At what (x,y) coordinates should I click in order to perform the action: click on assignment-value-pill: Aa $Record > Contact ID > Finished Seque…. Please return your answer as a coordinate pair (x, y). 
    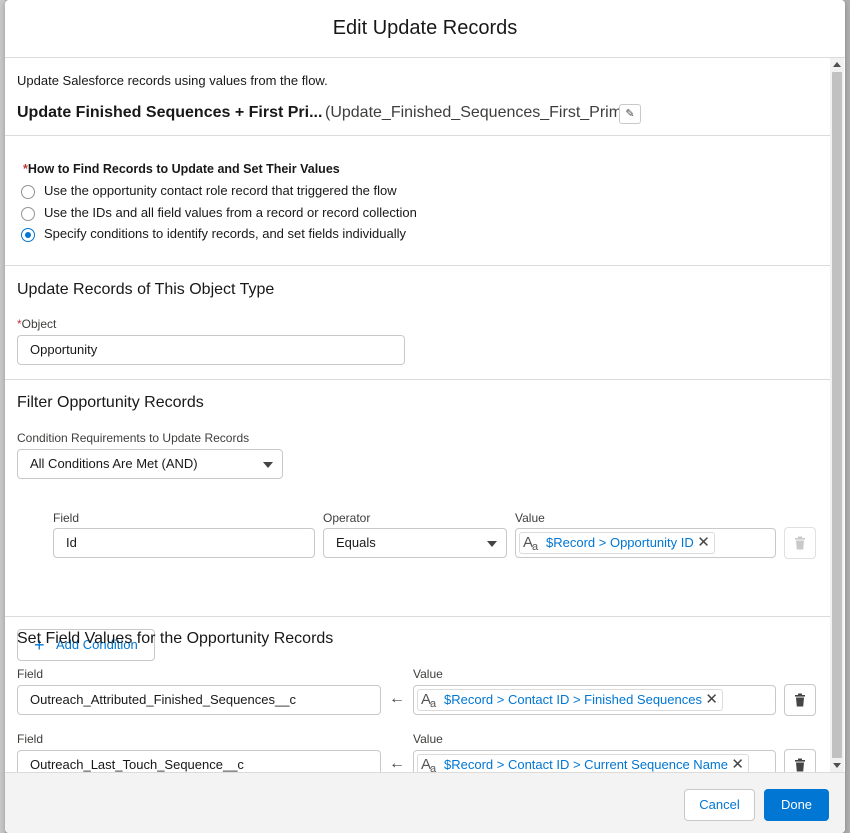
    Looking at the image, I should click on (570, 700).